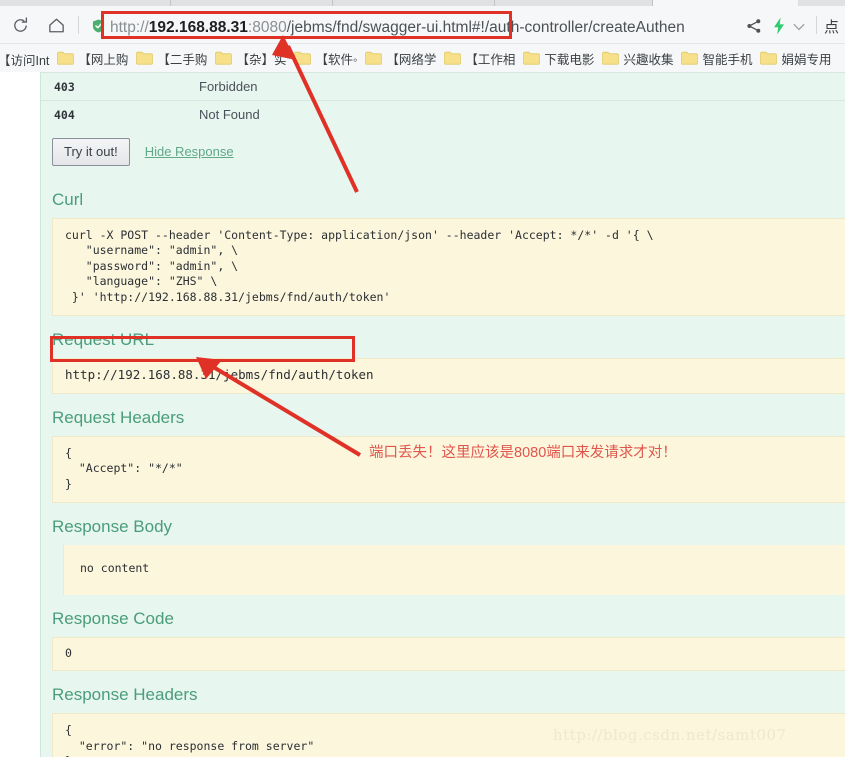  Describe the element at coordinates (816, 25) in the screenshot. I see `toolbar-divider-right` at that location.